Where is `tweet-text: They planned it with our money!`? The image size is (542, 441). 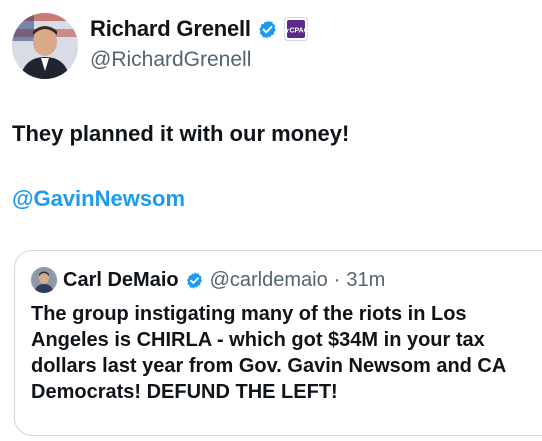 tweet-text: They planned it with our money! is located at coordinates (181, 133).